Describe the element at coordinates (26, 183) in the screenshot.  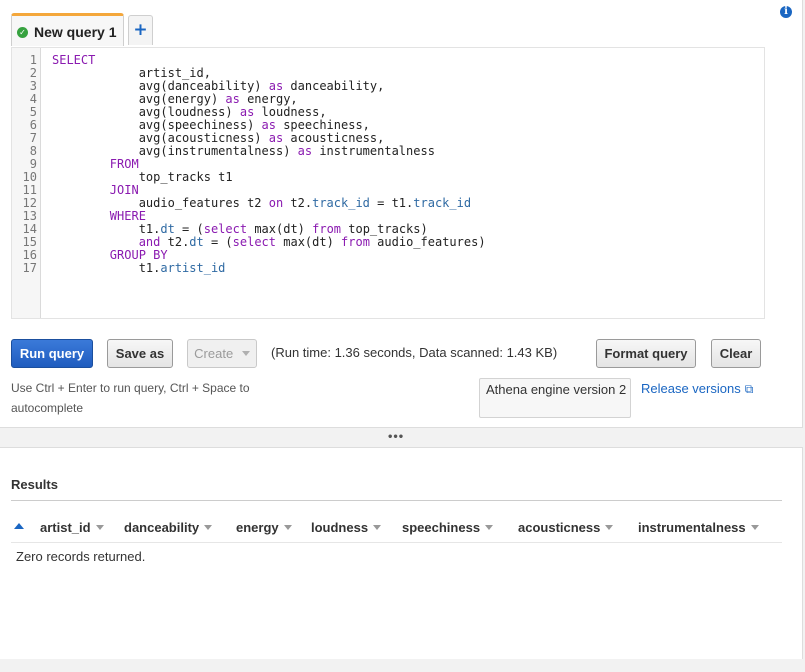
I see `line-number-gutter: 1 2 3 4 5 6 7 8 9 10 11 12 13 14 15 16 17` at that location.